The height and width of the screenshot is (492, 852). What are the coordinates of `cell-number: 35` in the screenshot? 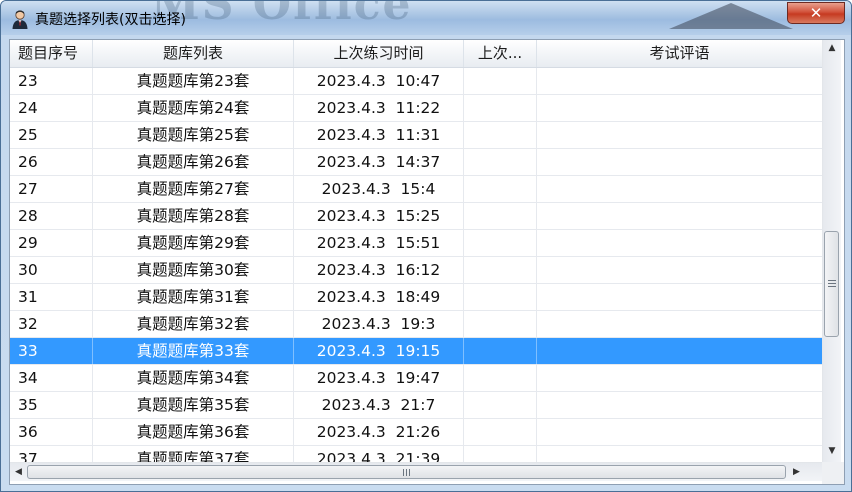 It's located at (51, 405).